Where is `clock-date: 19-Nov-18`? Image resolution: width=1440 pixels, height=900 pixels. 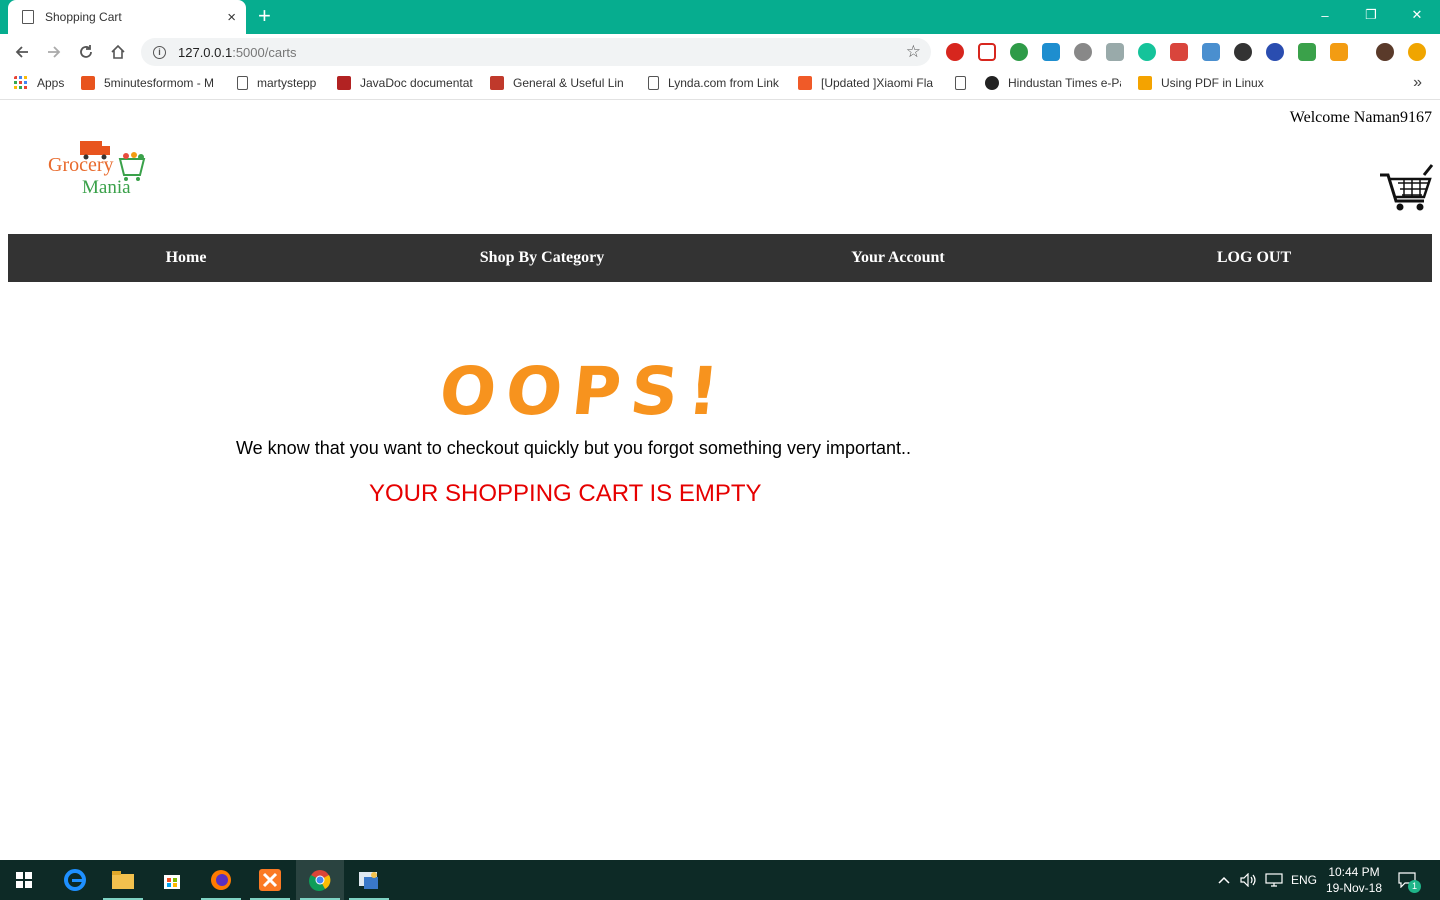 clock-date: 19-Nov-18 is located at coordinates (1354, 888).